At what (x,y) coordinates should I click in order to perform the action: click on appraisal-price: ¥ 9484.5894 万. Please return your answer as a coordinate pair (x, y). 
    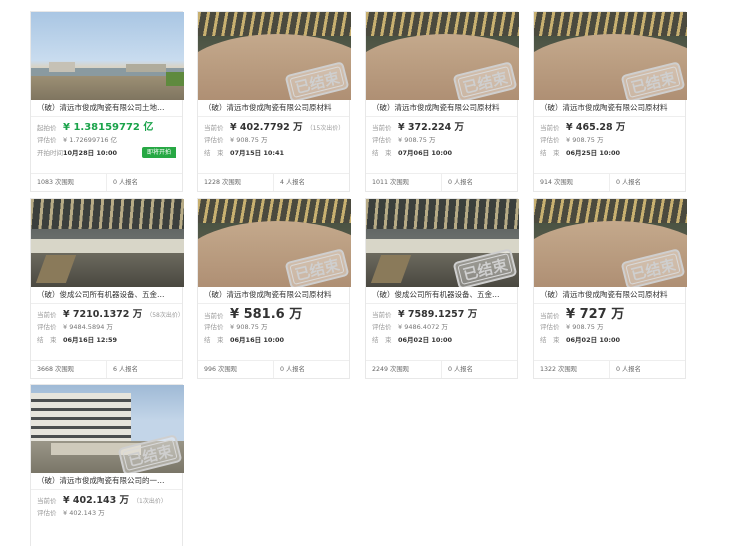
    Looking at the image, I should click on (88, 327).